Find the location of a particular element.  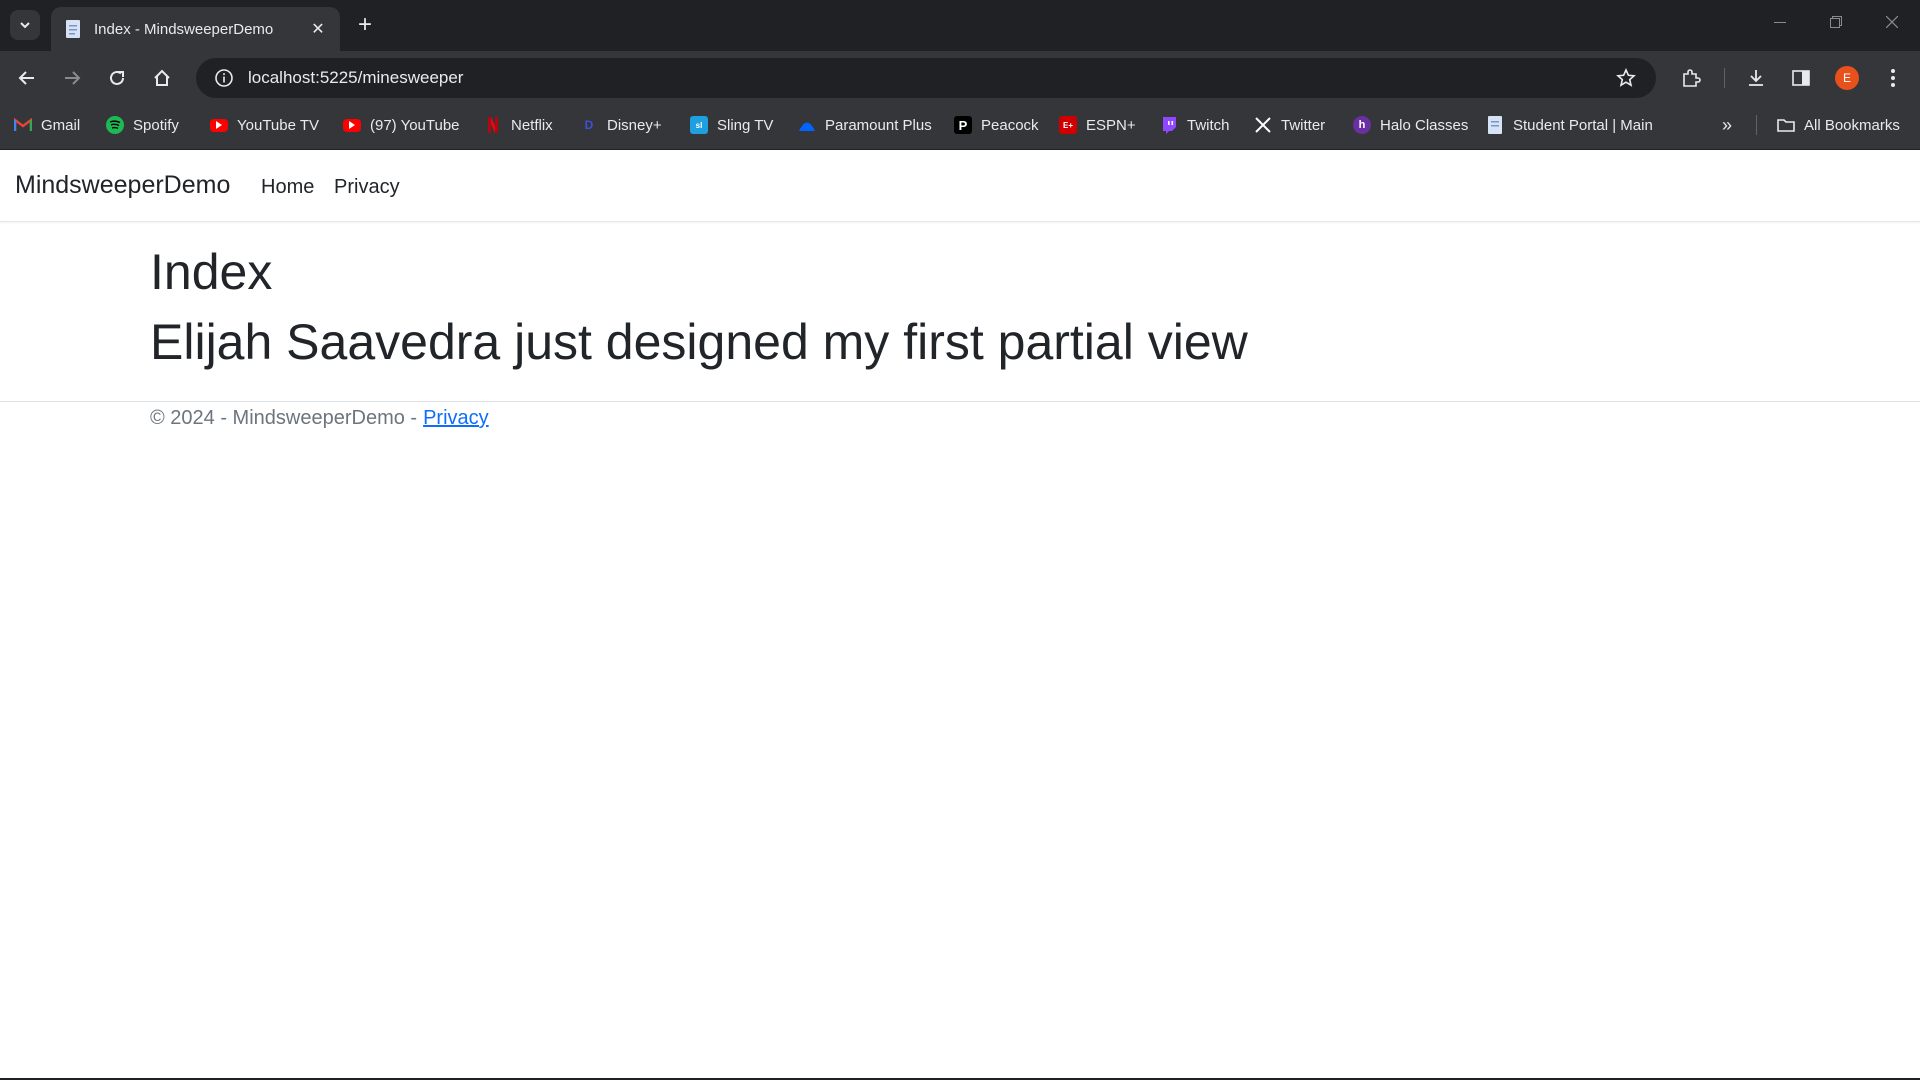

halo-icon: h is located at coordinates (1362, 125).